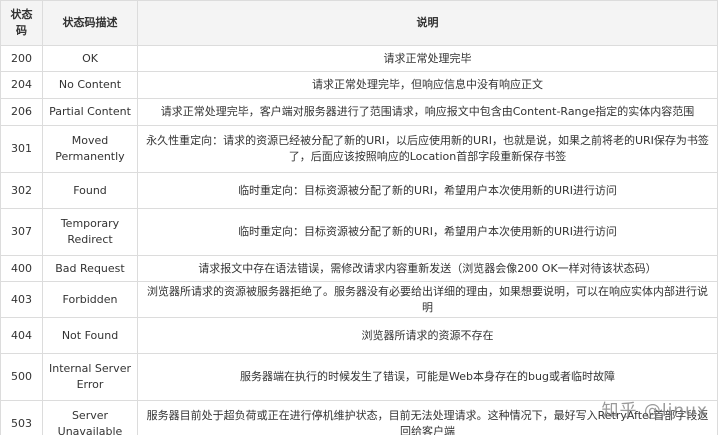  Describe the element at coordinates (90, 232) in the screenshot. I see `cell-description: Temporary Redirect` at that location.